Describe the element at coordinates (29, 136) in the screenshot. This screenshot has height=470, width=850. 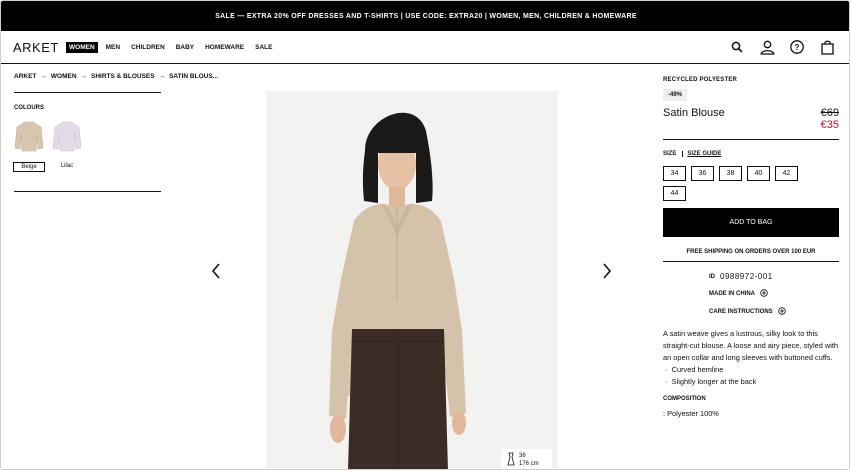
I see `beige-blouse-thumbnail` at that location.